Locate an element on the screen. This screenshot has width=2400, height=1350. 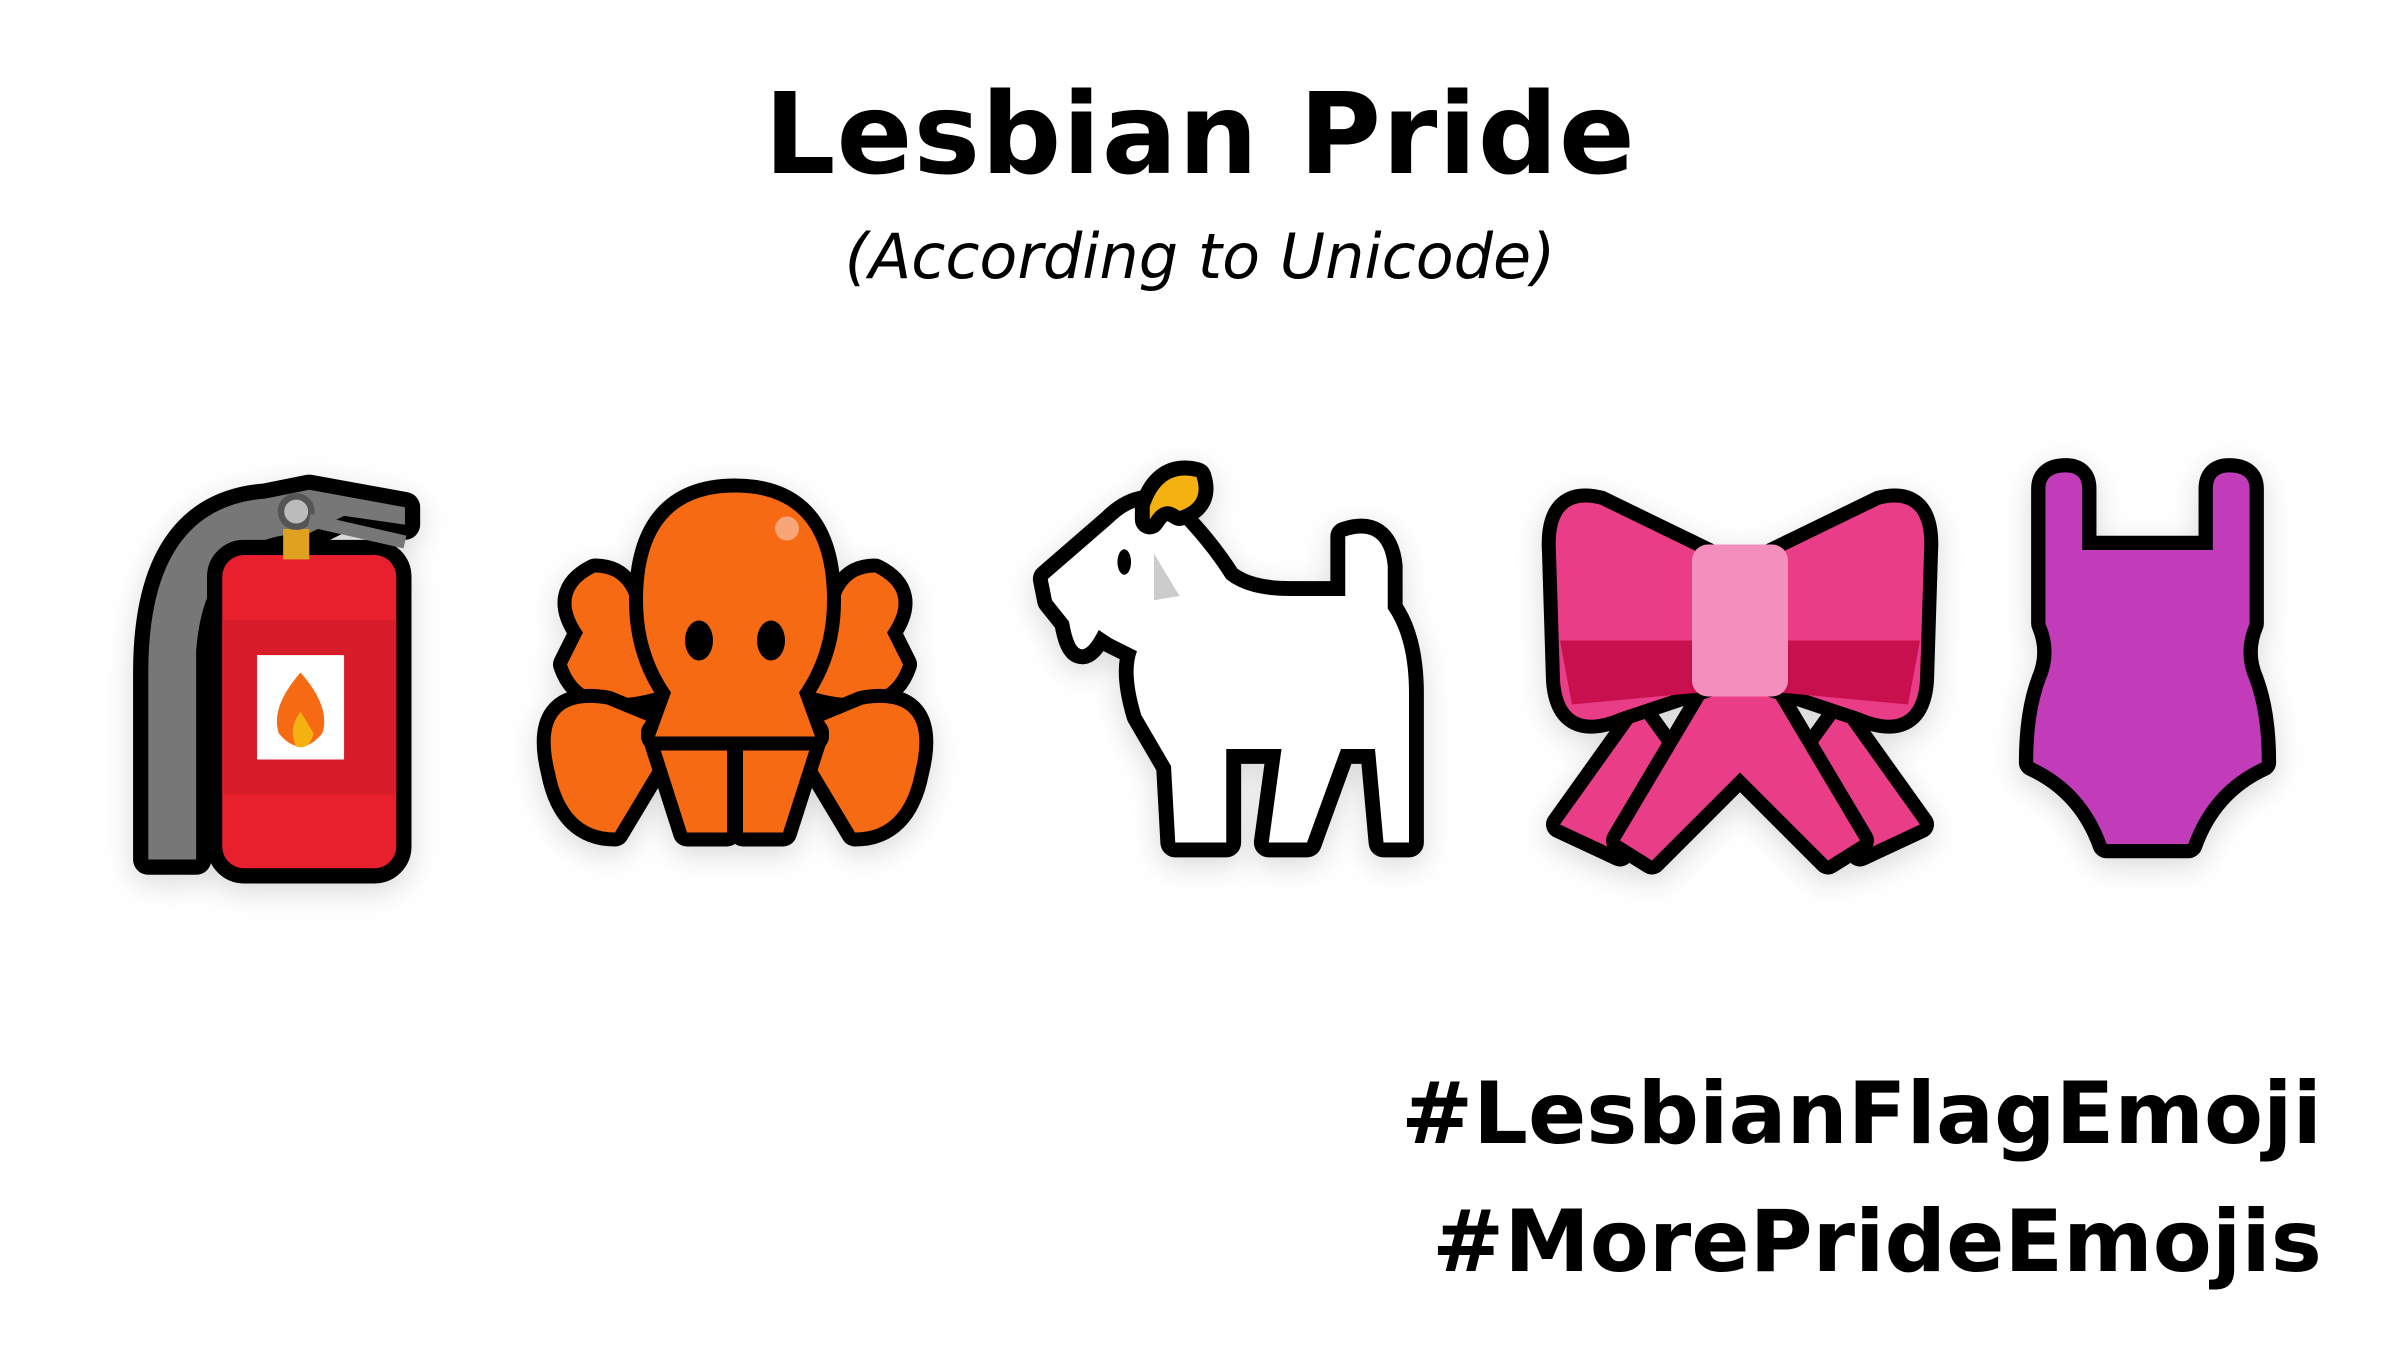
ribbon-icon is located at coordinates (1740, 672).